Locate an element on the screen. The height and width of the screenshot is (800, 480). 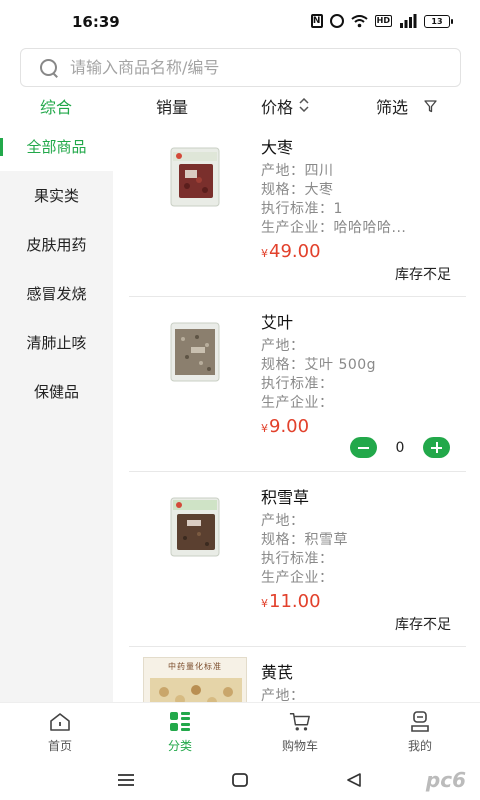
product-spec: 规格：大枣 is located at coordinates (297, 190).